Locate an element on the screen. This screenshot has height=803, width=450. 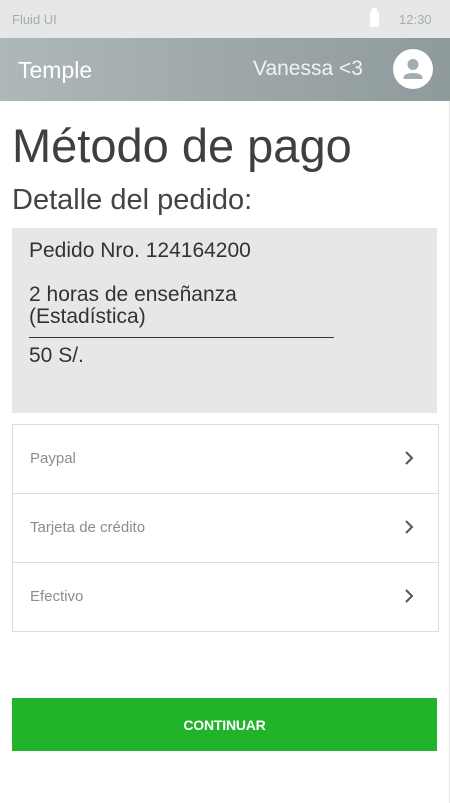
section-title: Detalle del pedido: is located at coordinates (132, 200).